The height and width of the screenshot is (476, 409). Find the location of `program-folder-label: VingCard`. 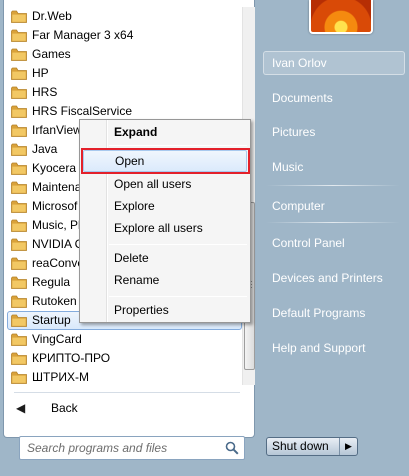

program-folder-label: VingCard is located at coordinates (57, 339).